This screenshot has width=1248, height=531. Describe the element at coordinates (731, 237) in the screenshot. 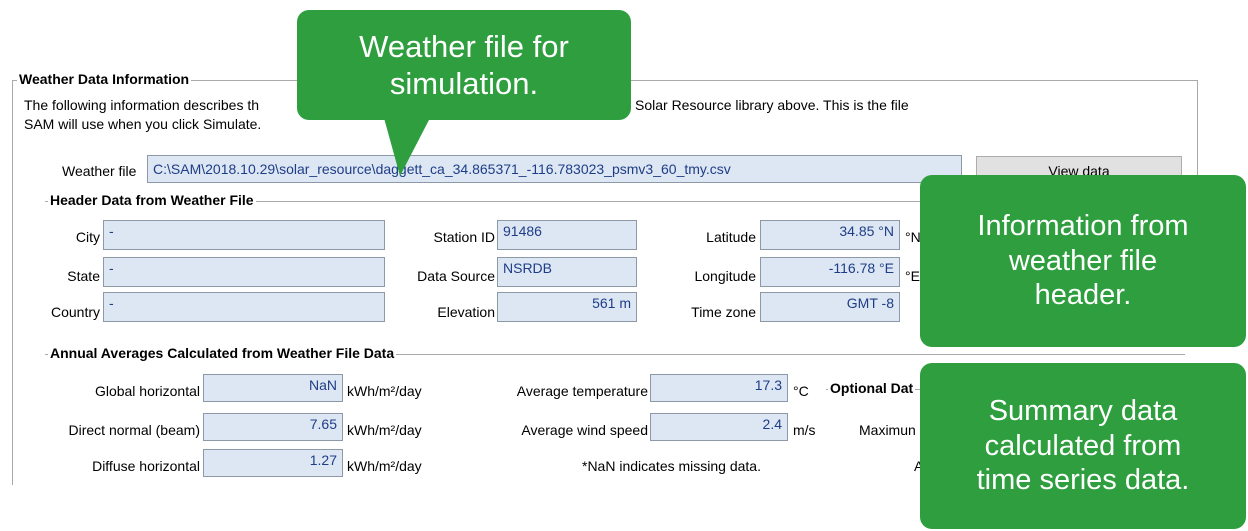

I see `latitude-label: Latitude` at that location.